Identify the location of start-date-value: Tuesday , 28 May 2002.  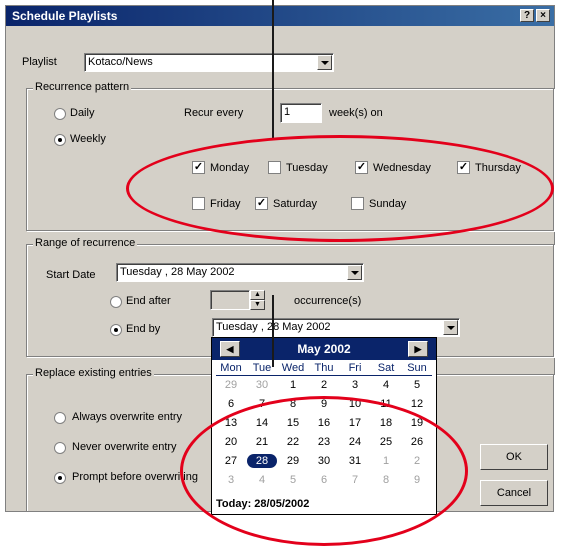
(177, 272).